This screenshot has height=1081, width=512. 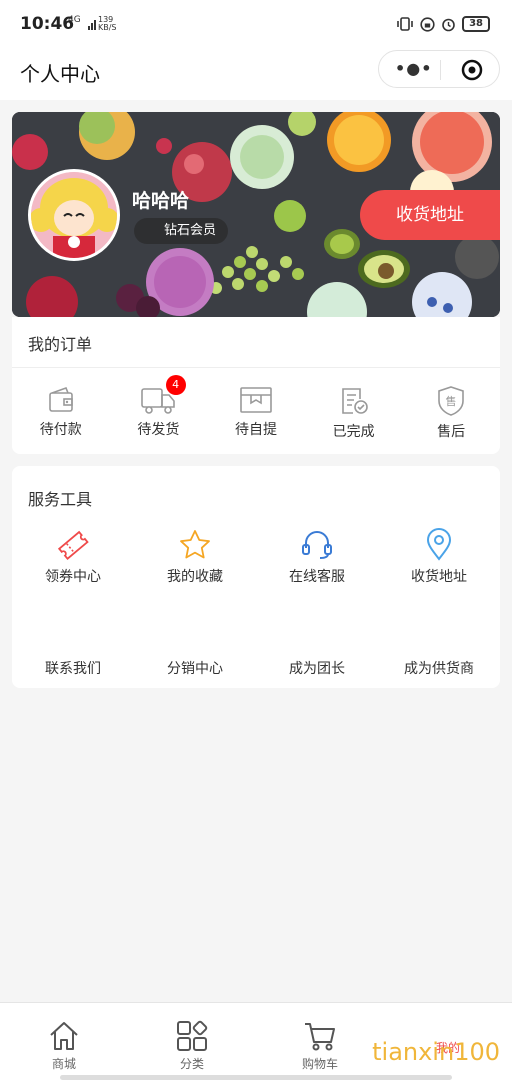 What do you see at coordinates (47, 24) in the screenshot?
I see `status-time: 10:46` at bounding box center [47, 24].